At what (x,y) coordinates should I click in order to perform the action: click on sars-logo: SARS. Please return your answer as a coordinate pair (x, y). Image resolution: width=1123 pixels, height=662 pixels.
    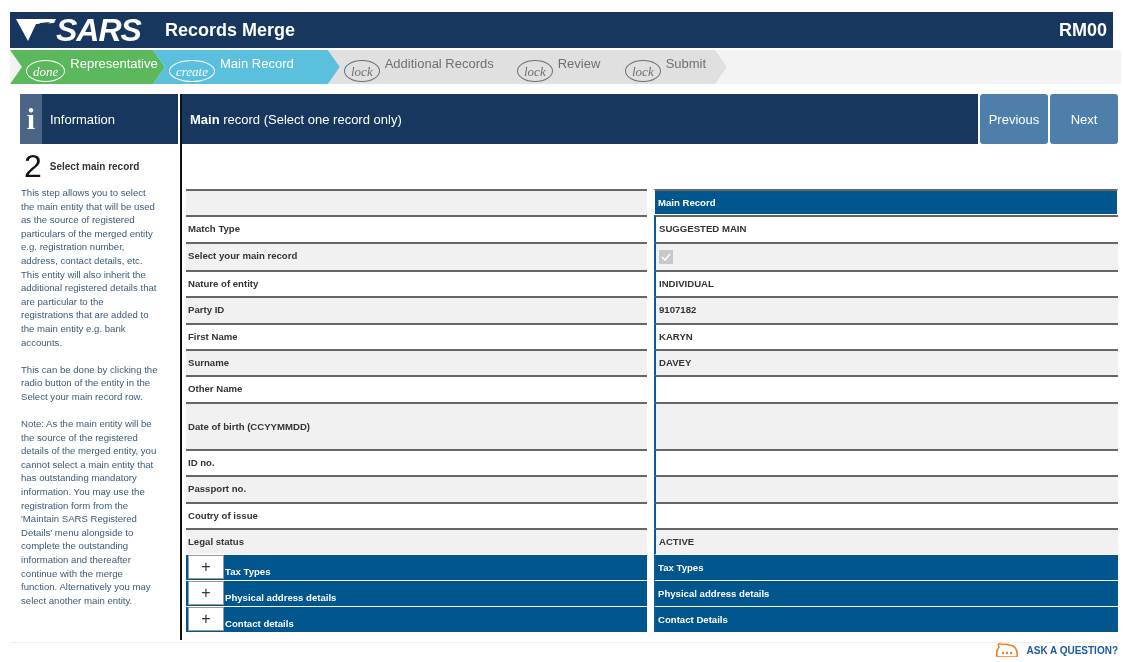
    Looking at the image, I should click on (78, 30).